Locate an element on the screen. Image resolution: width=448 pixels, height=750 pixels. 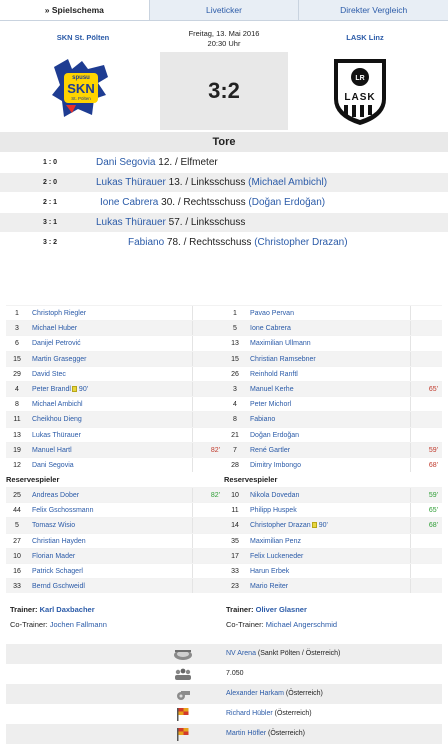
player-link: Lukas Thürauer is located at coordinates (56, 435).